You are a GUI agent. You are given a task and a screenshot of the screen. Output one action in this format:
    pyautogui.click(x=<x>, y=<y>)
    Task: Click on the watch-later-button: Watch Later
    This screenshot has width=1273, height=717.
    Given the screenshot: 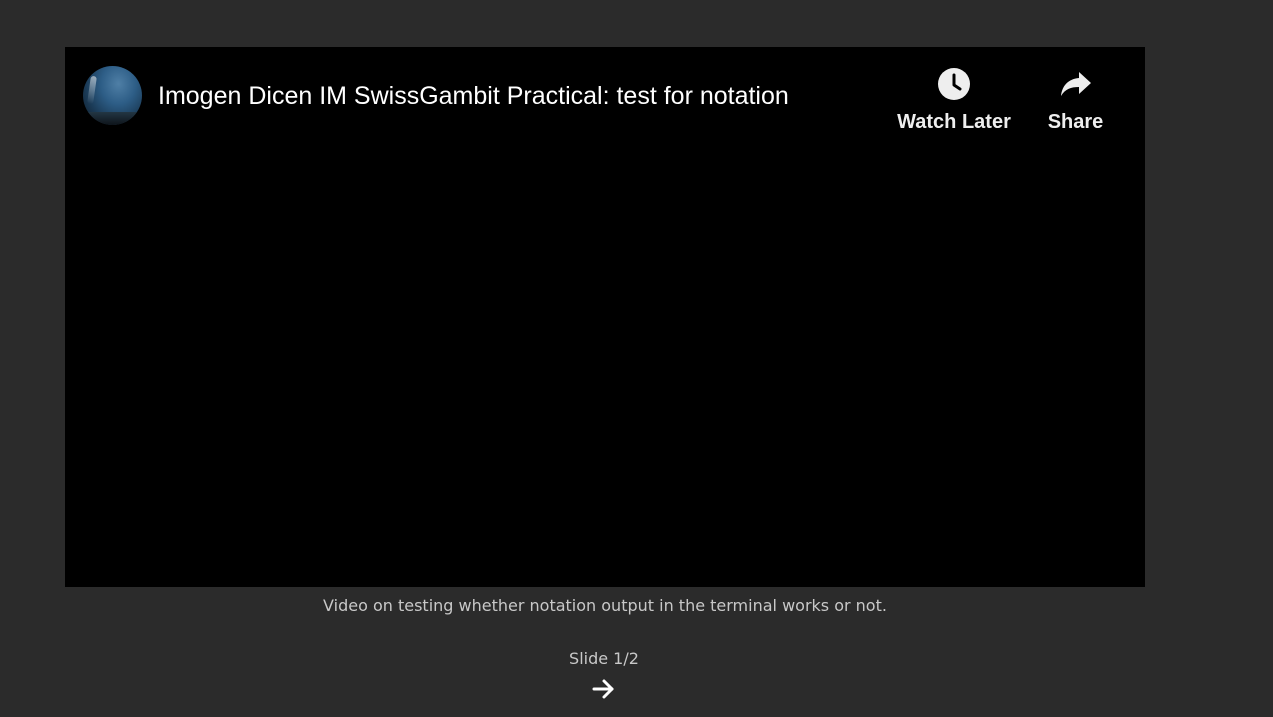 What is the action you would take?
    pyautogui.click(x=954, y=100)
    